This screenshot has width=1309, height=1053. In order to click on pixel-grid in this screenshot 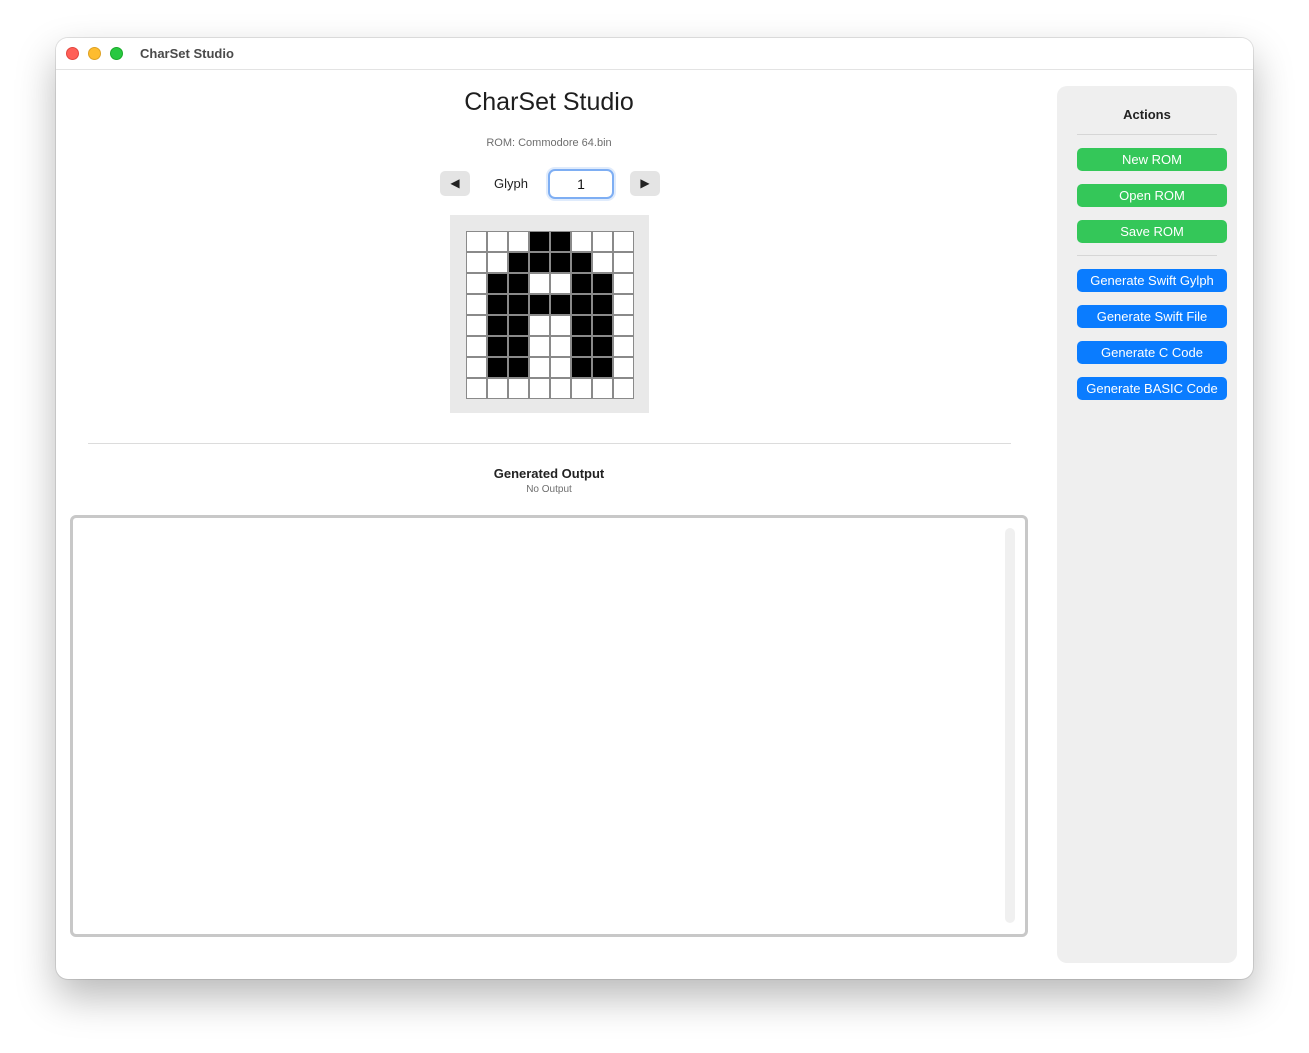, I will do `click(550, 315)`.